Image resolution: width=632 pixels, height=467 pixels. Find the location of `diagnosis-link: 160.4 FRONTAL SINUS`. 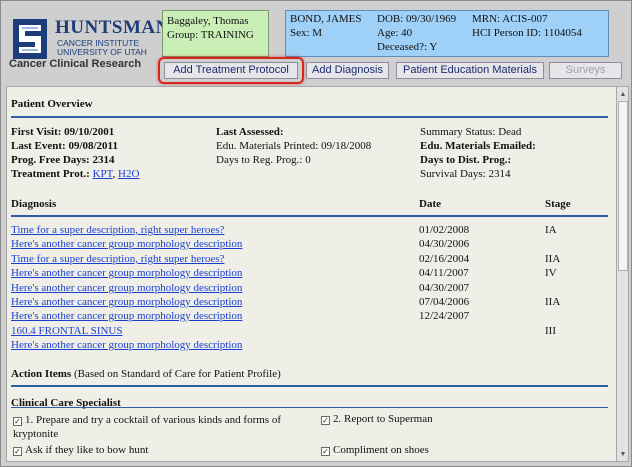

diagnosis-link: 160.4 FRONTAL SINUS is located at coordinates (66, 331).